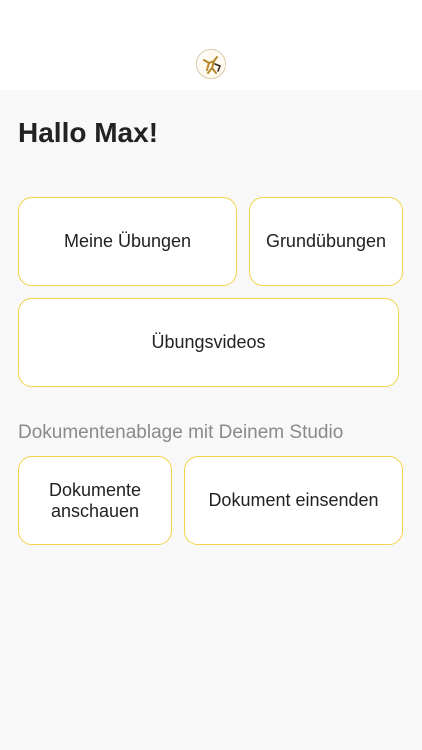 Image resolution: width=422 pixels, height=750 pixels. I want to click on meine-uebungen-button: Meine Übungen, so click(127, 241).